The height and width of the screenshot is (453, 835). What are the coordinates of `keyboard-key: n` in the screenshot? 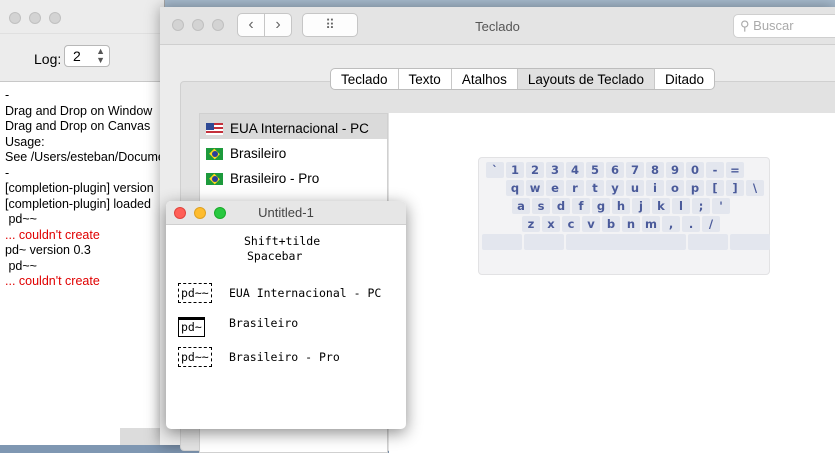 It's located at (631, 224).